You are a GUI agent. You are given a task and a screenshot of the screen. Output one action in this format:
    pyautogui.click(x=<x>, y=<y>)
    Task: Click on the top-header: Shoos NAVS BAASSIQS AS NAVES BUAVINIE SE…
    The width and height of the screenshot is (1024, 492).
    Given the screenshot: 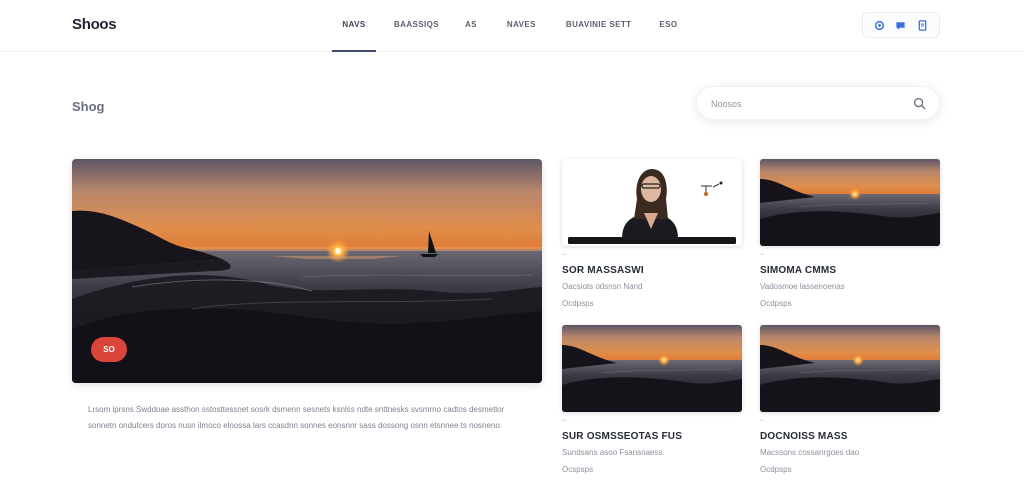 What is the action you would take?
    pyautogui.click(x=512, y=26)
    